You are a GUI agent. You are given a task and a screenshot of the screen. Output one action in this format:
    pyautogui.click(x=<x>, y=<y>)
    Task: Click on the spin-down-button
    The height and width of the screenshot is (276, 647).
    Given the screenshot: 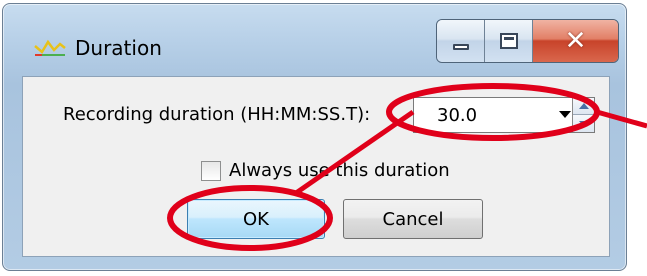 What is the action you would take?
    pyautogui.click(x=583, y=123)
    